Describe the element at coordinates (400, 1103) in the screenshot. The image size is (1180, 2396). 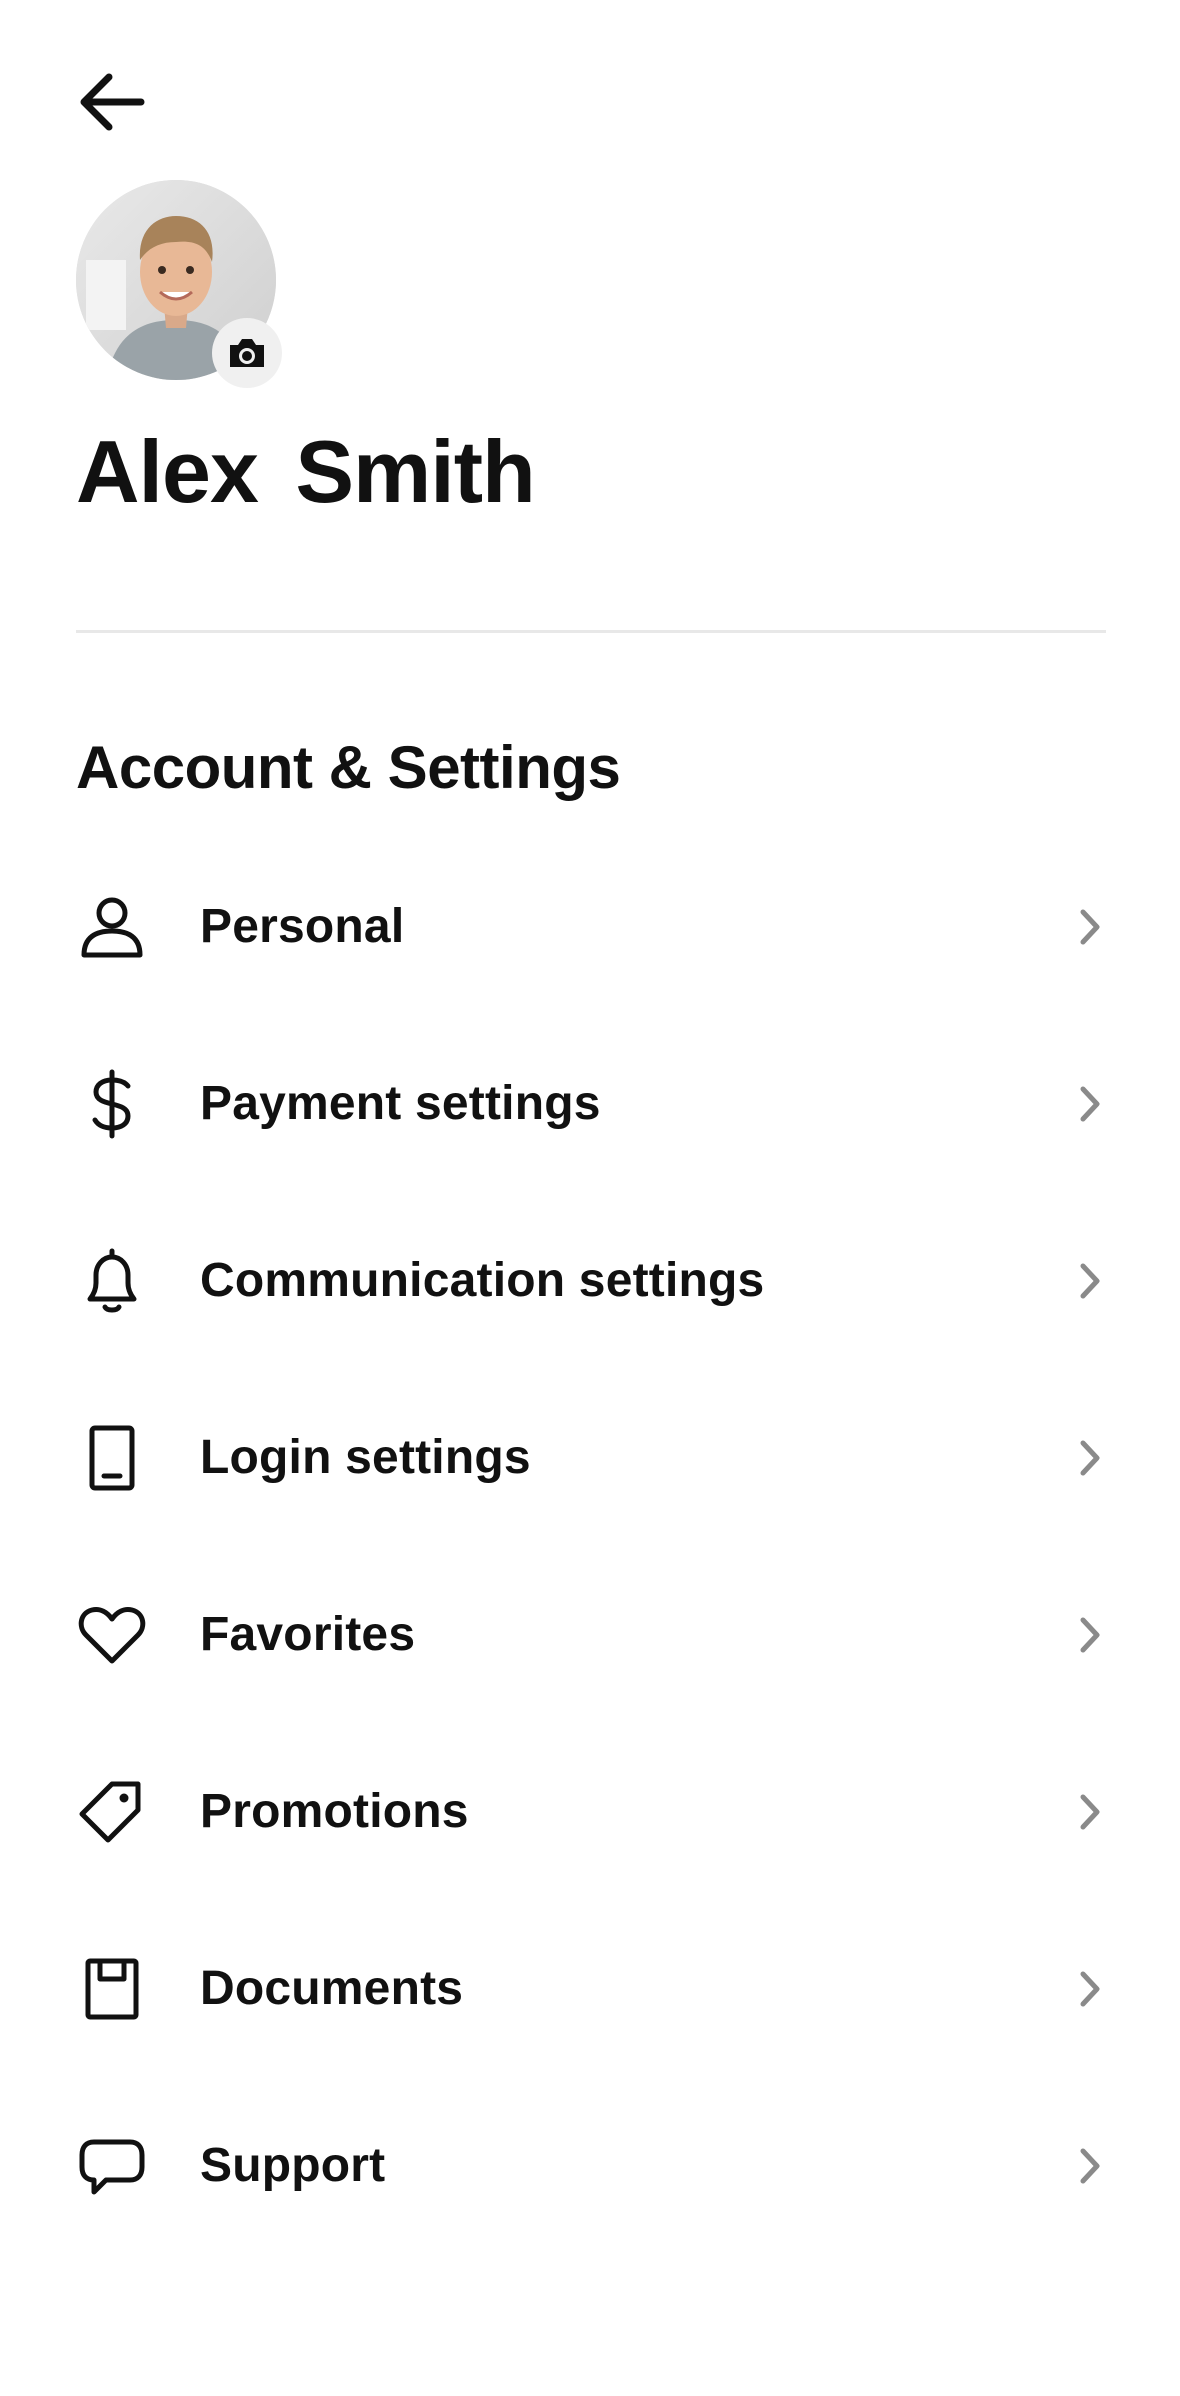
I see `menu-item-label: Payment settings` at that location.